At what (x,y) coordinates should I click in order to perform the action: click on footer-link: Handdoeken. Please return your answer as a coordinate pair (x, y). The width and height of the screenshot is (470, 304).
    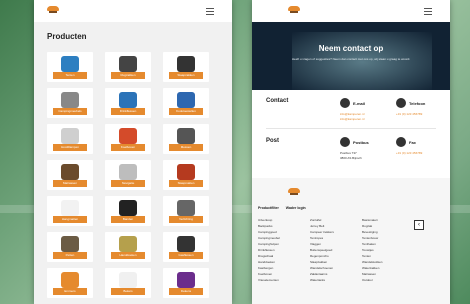
    Looking at the image, I should click on (283, 262).